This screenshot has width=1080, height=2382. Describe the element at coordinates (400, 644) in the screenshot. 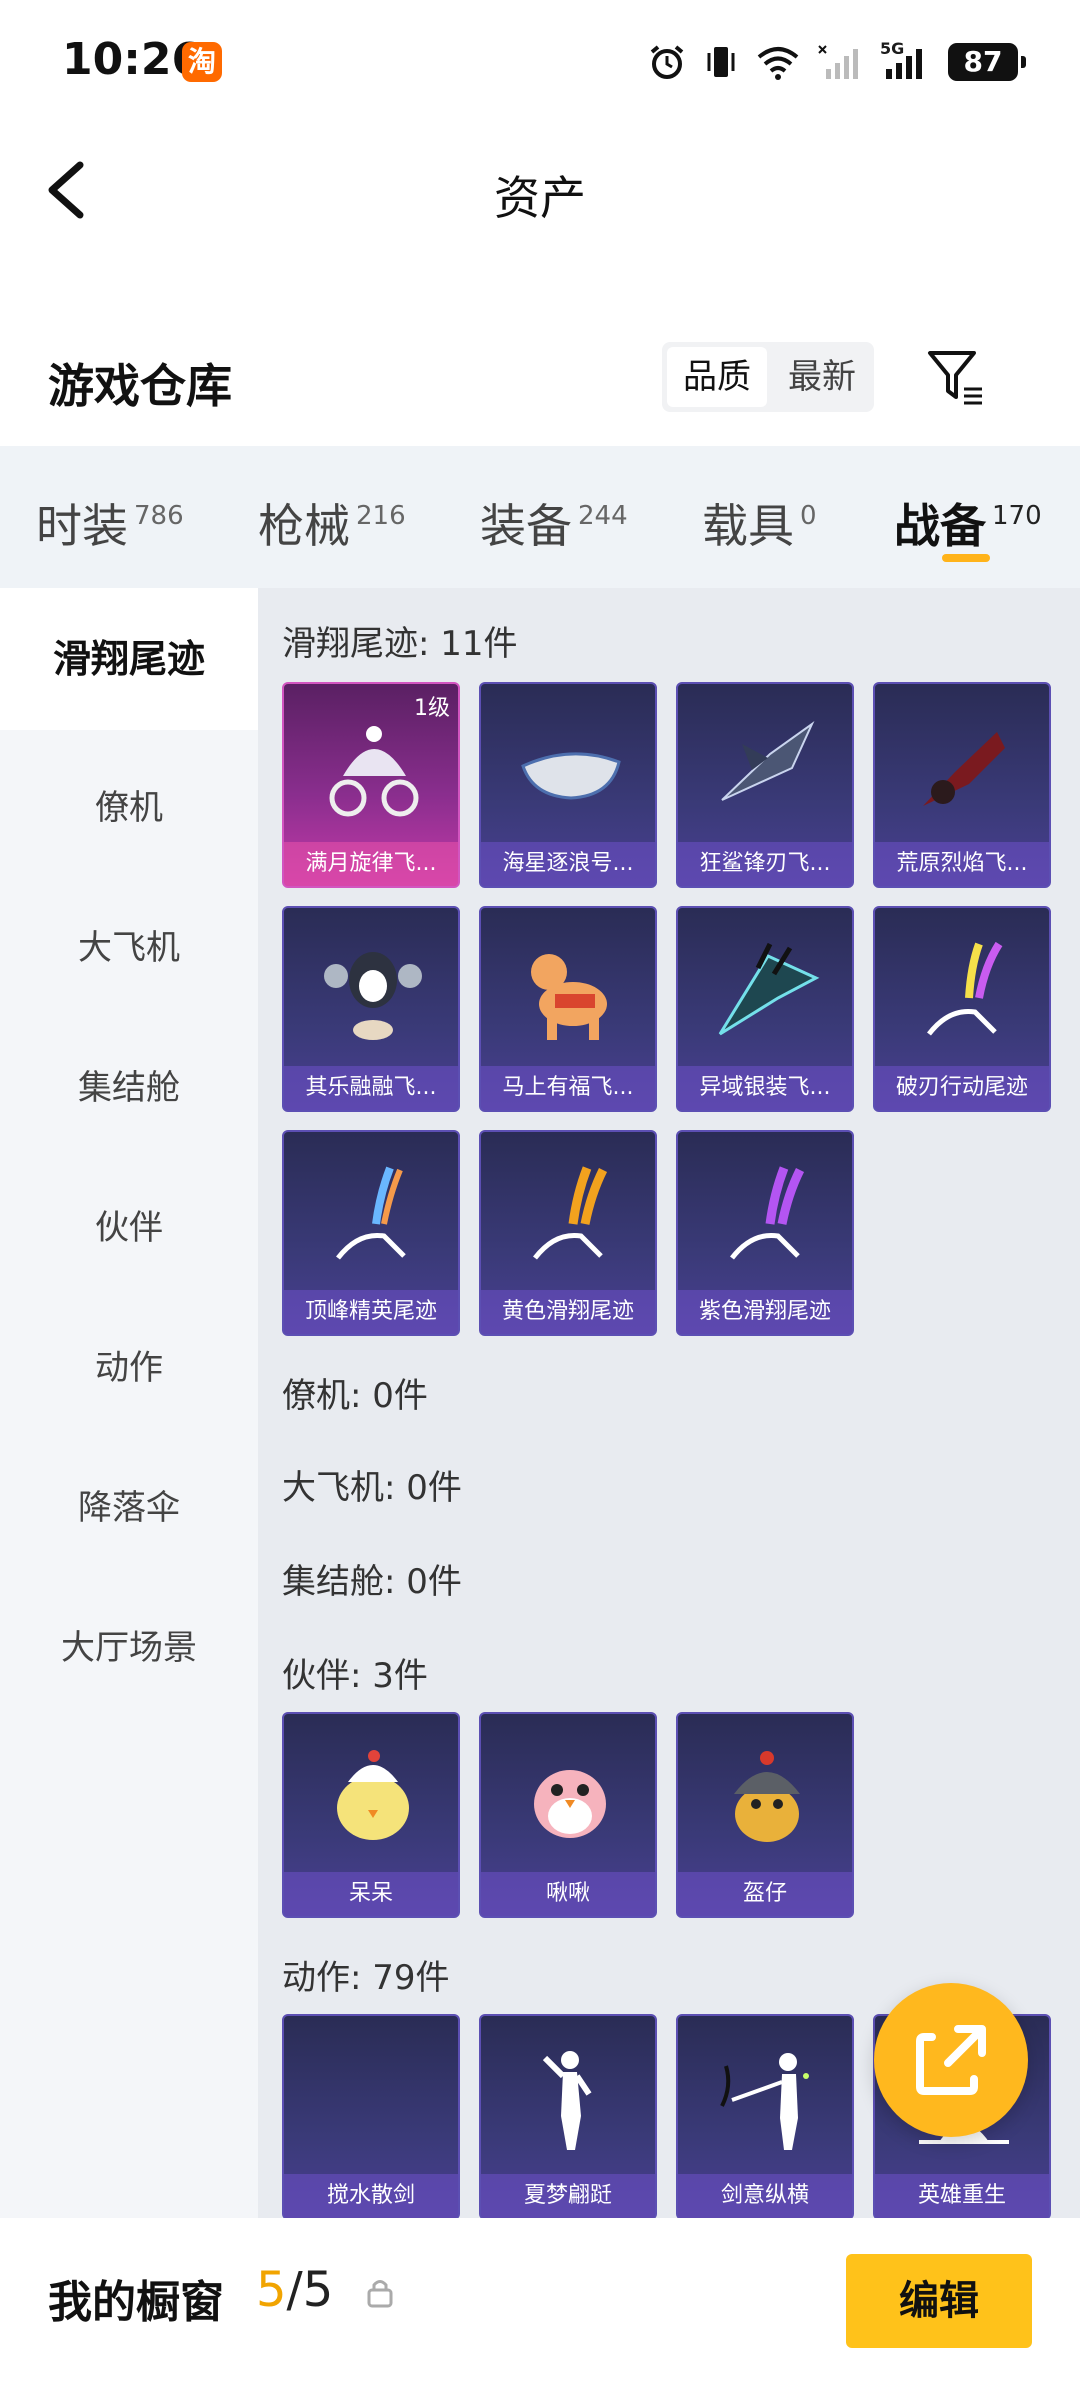

I see `group-title-glide: 滑翔尾迹: 11件` at that location.